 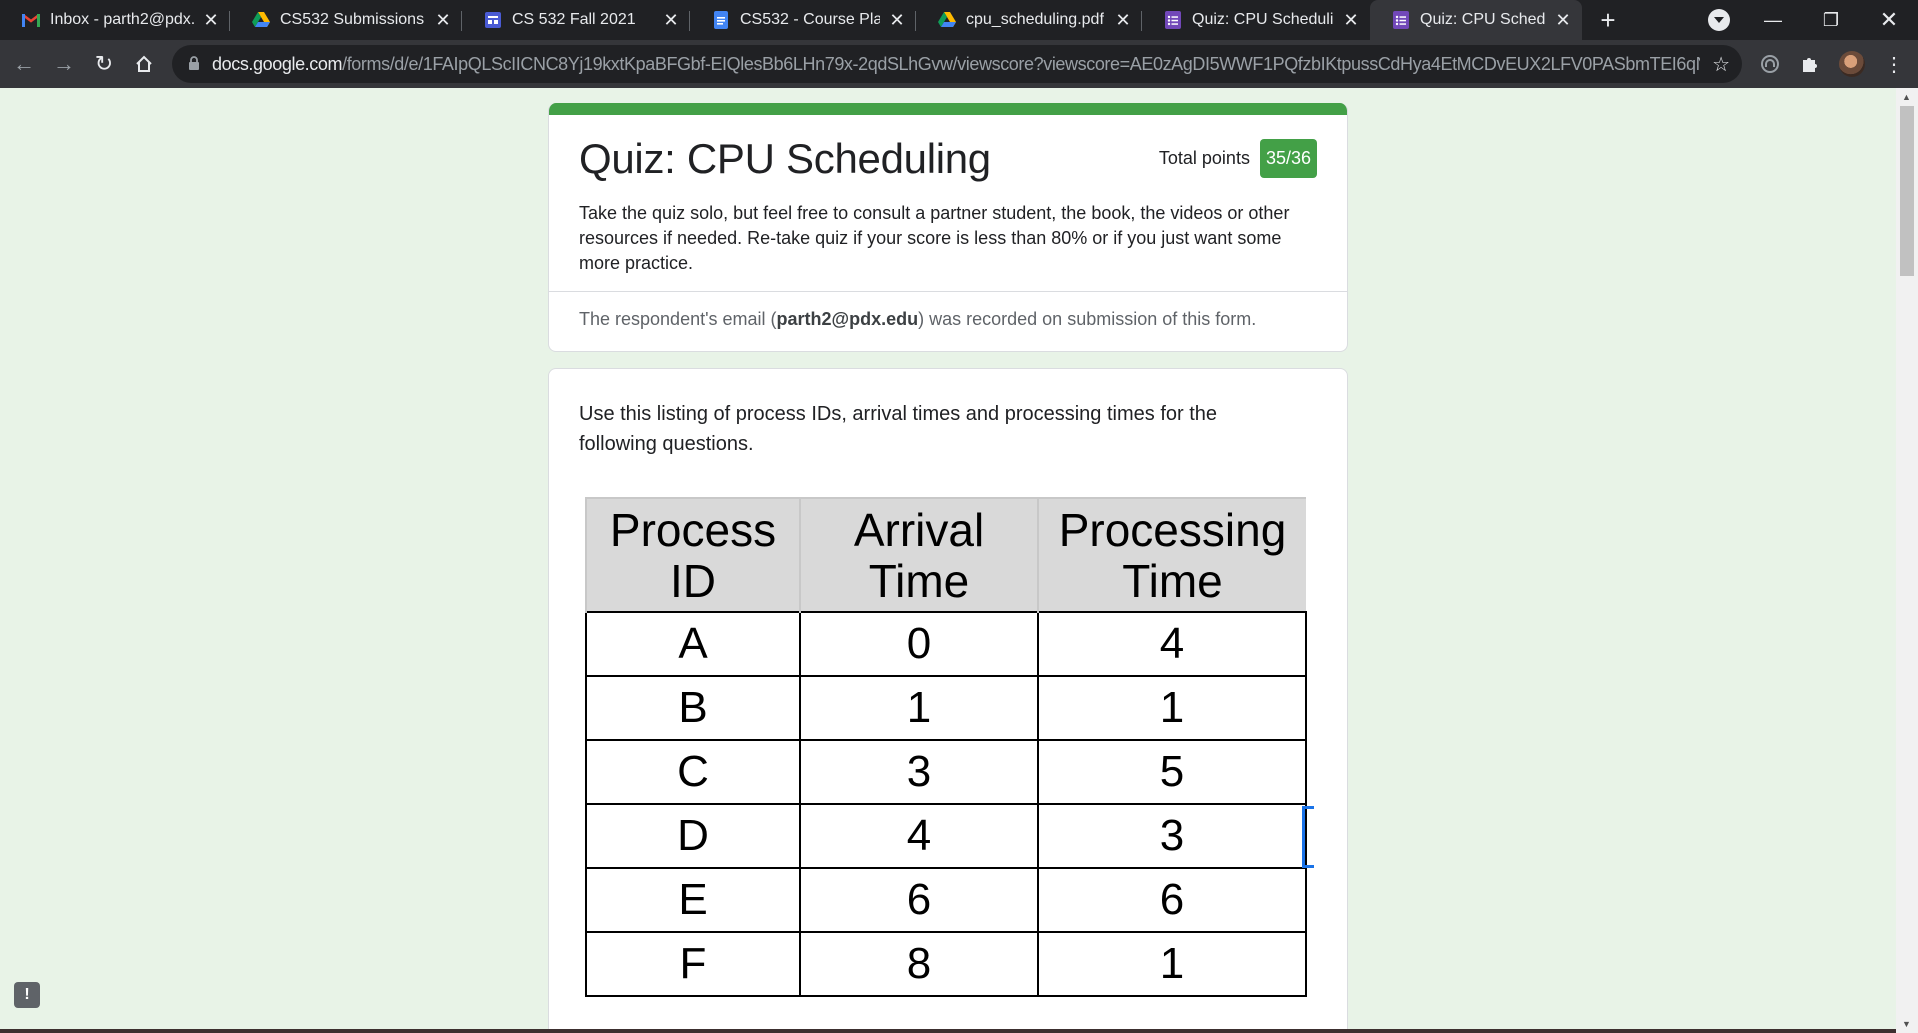 What do you see at coordinates (1036, 19) in the screenshot?
I see `tab-label: cpu_scheduling.pdf - (` at bounding box center [1036, 19].